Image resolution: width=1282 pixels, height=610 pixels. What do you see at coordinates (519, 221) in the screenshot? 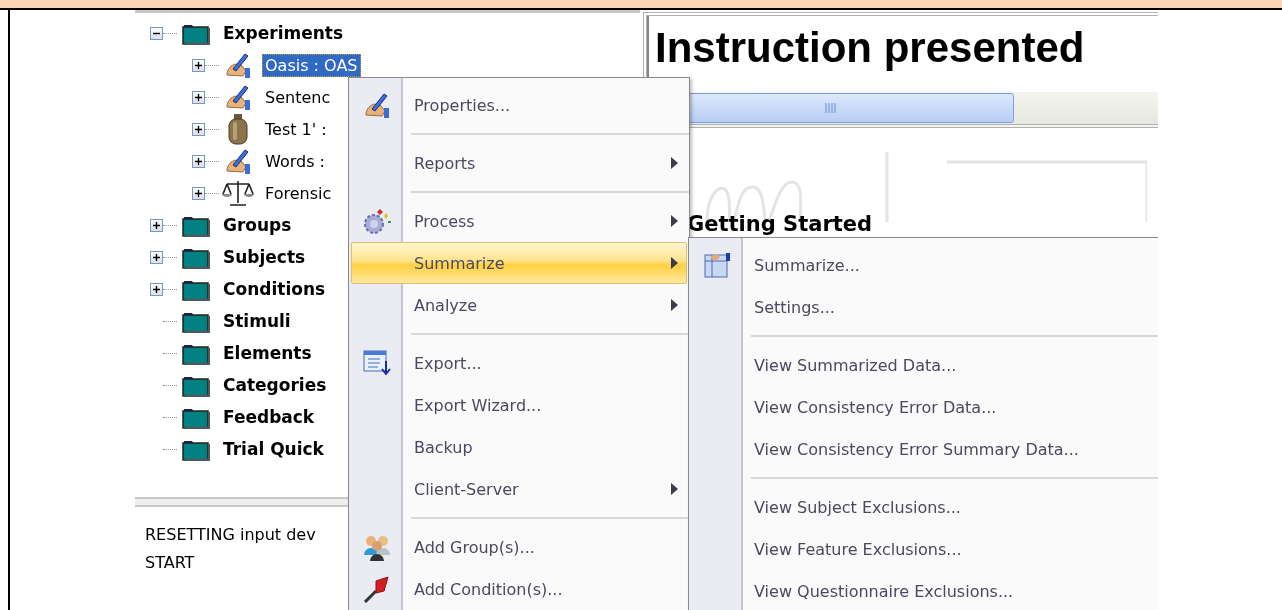
I see `menu-item: Process` at bounding box center [519, 221].